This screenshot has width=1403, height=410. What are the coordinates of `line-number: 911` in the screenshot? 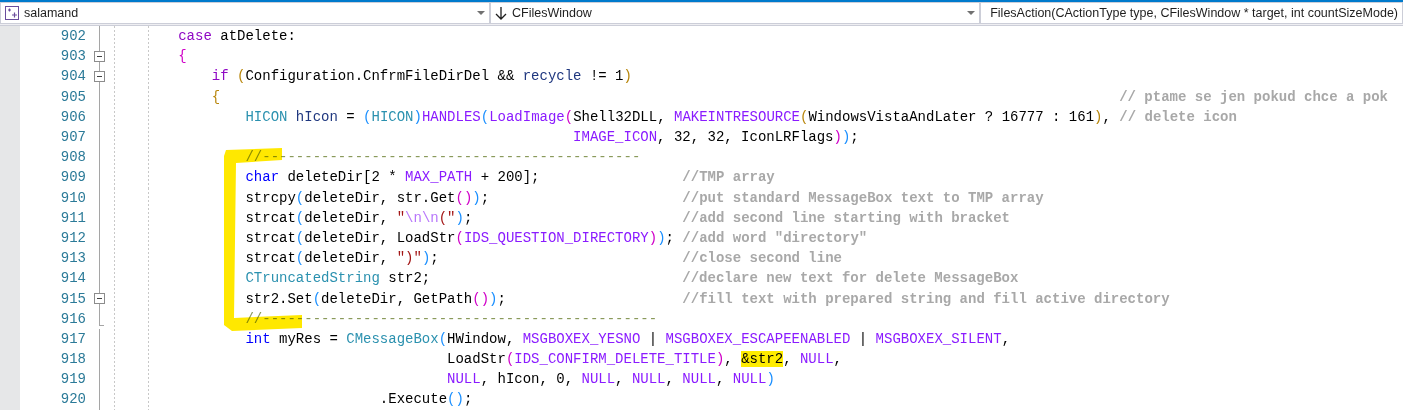 It's located at (72, 217).